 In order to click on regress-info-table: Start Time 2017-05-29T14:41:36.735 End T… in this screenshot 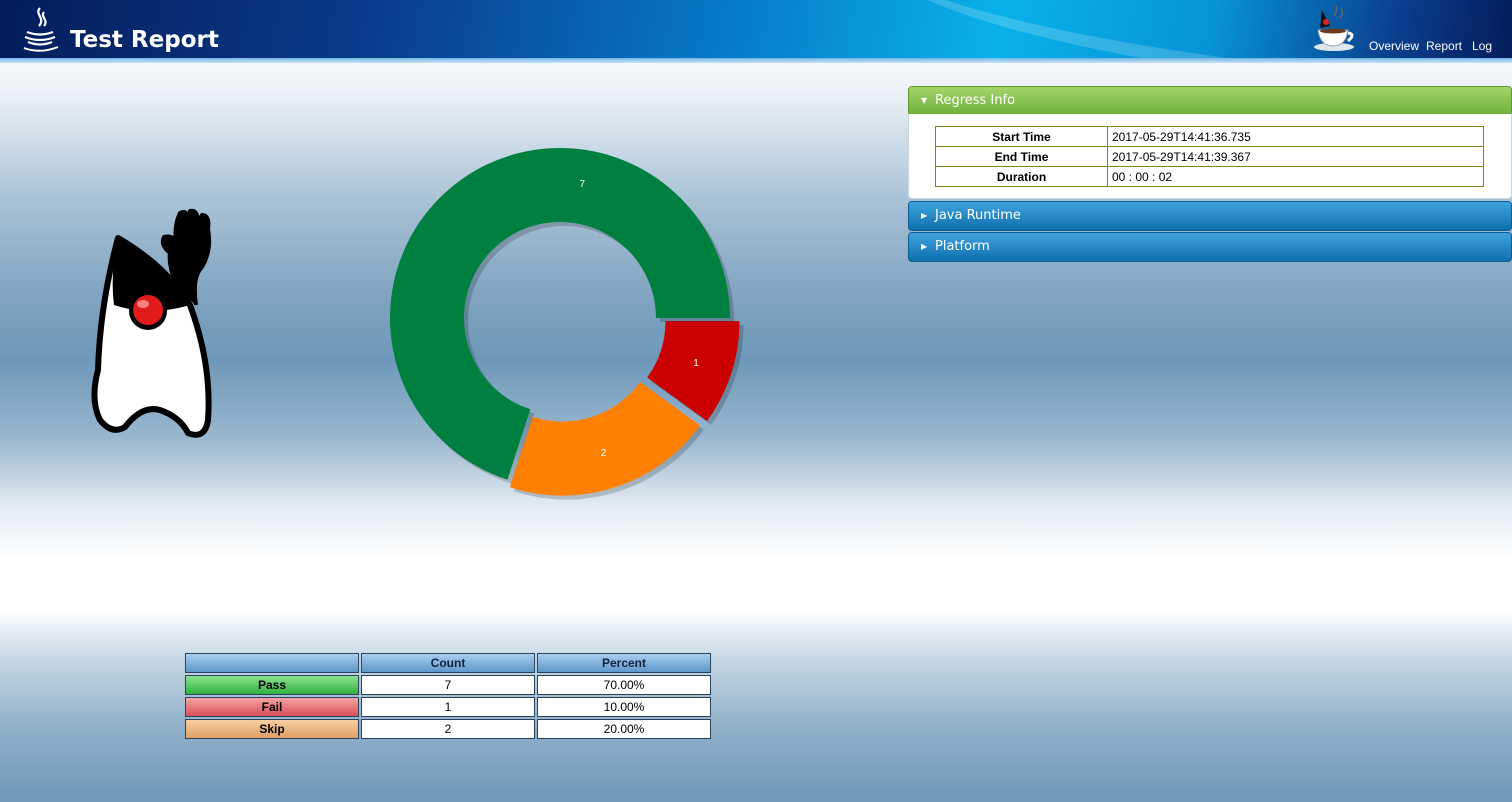, I will do `click(1209, 156)`.